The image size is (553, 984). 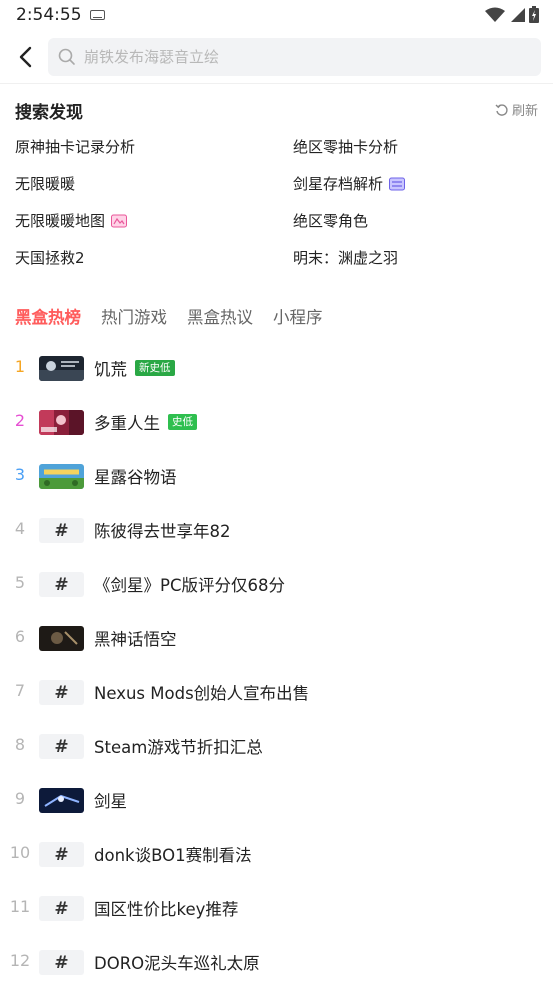 I want to click on rank-number: 9, so click(x=20, y=798).